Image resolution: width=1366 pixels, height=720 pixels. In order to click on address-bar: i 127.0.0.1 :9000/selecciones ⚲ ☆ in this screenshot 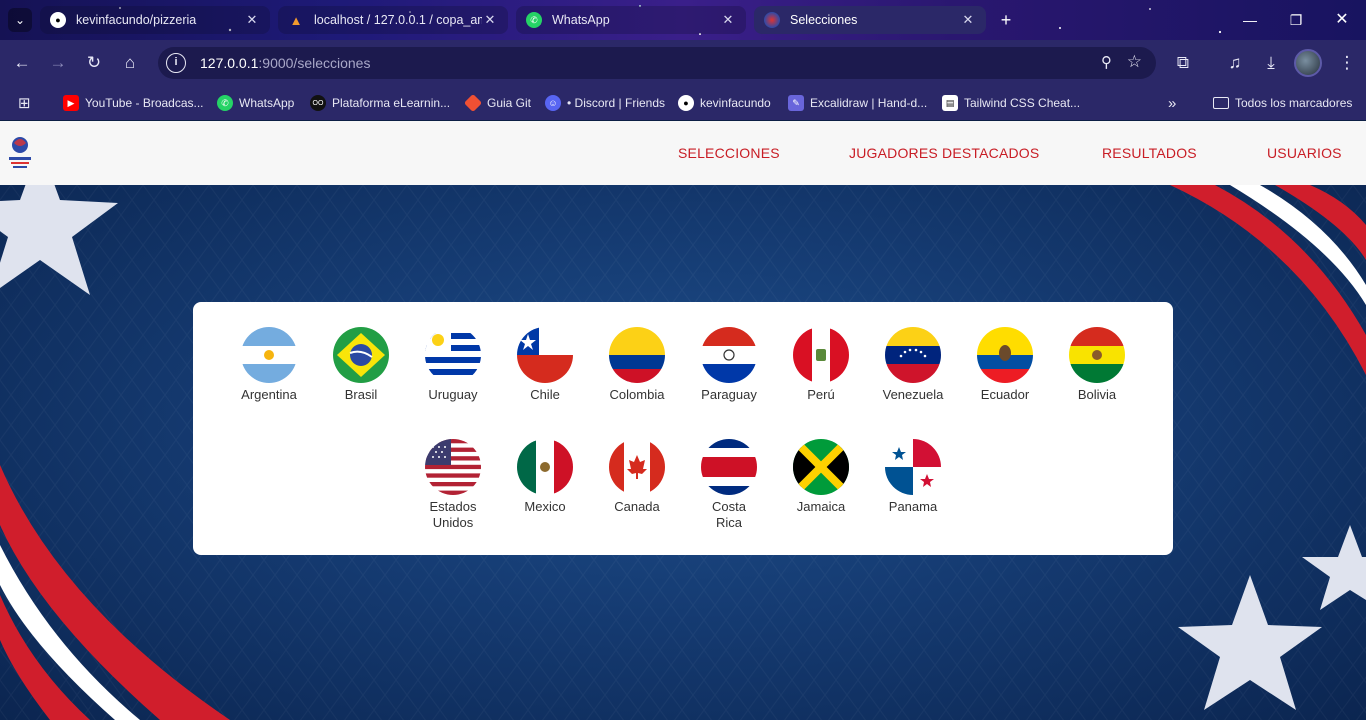, I will do `click(657, 63)`.